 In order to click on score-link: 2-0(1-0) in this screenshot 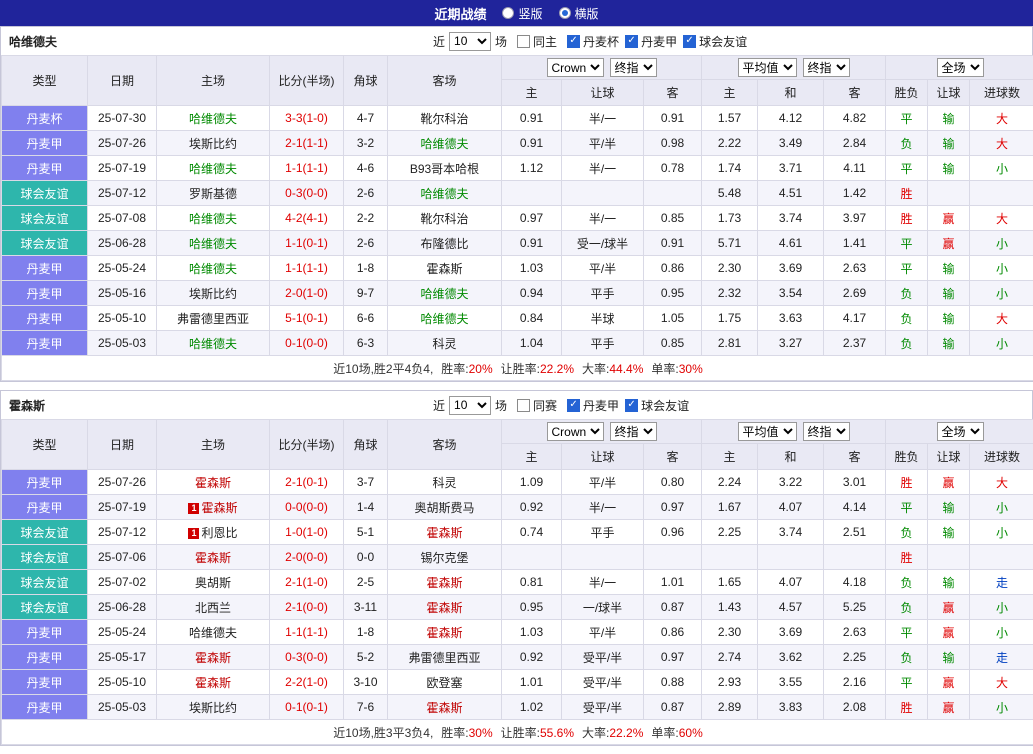, I will do `click(306, 293)`.